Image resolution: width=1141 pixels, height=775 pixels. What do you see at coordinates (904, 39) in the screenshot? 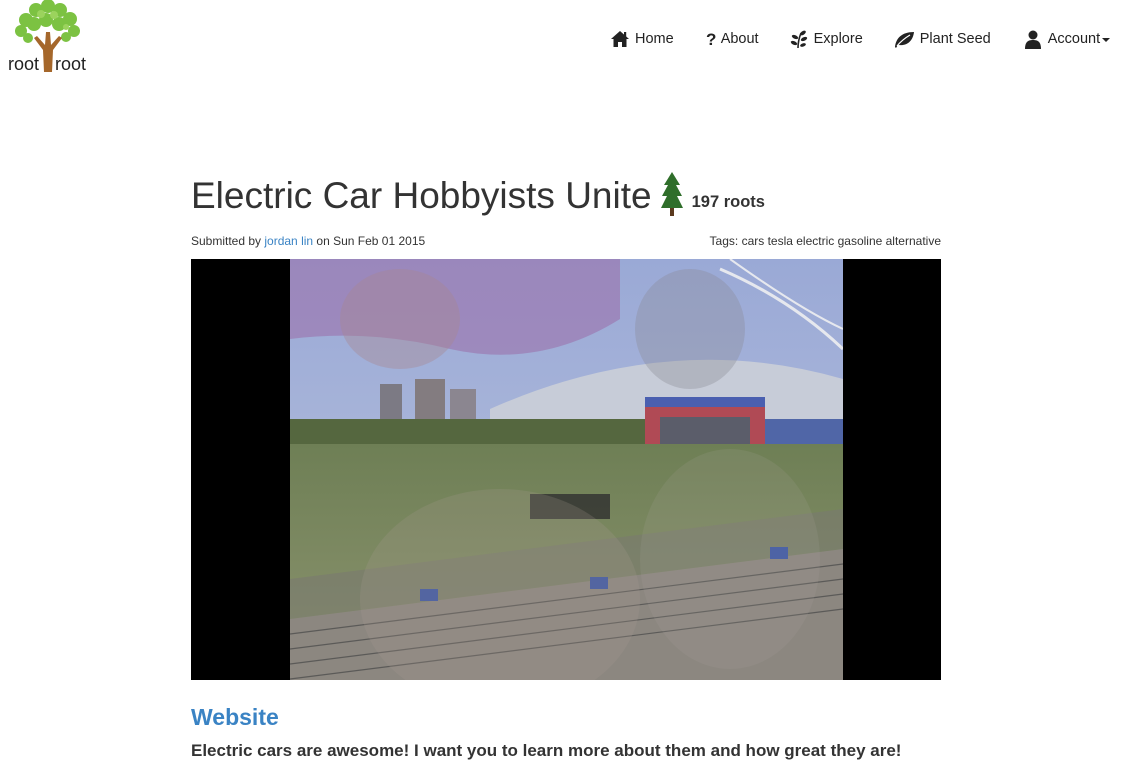
I see `leaf-icon` at bounding box center [904, 39].